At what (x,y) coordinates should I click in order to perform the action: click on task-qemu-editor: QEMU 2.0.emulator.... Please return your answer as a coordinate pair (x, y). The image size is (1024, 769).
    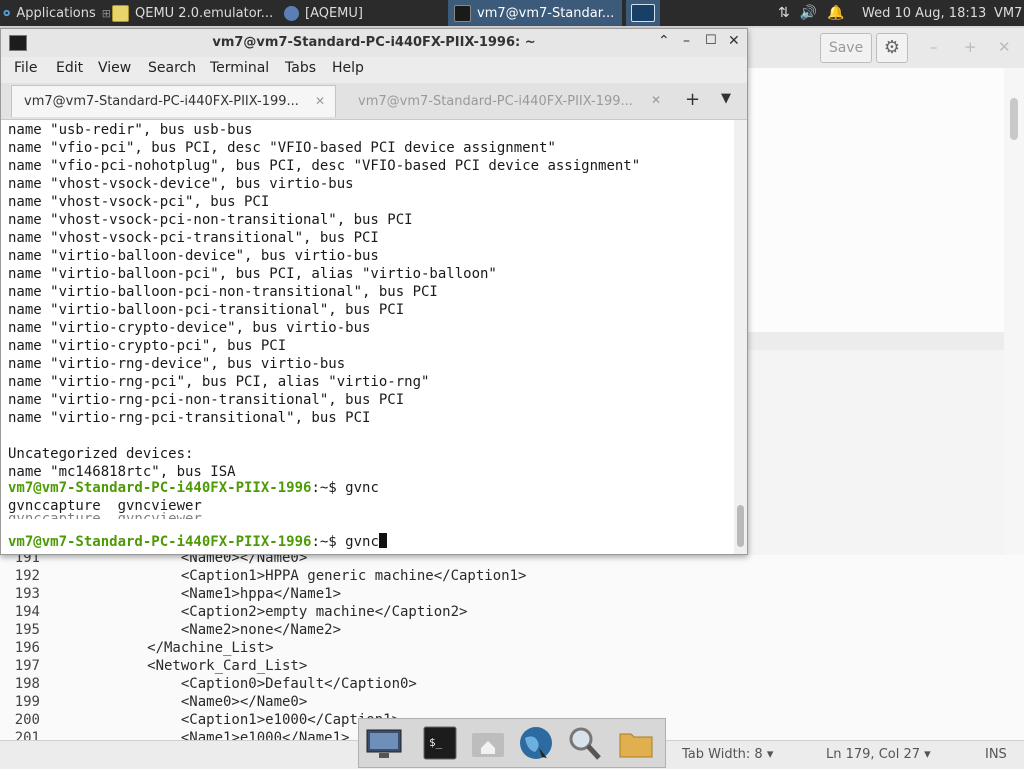
    Looking at the image, I should click on (196, 13).